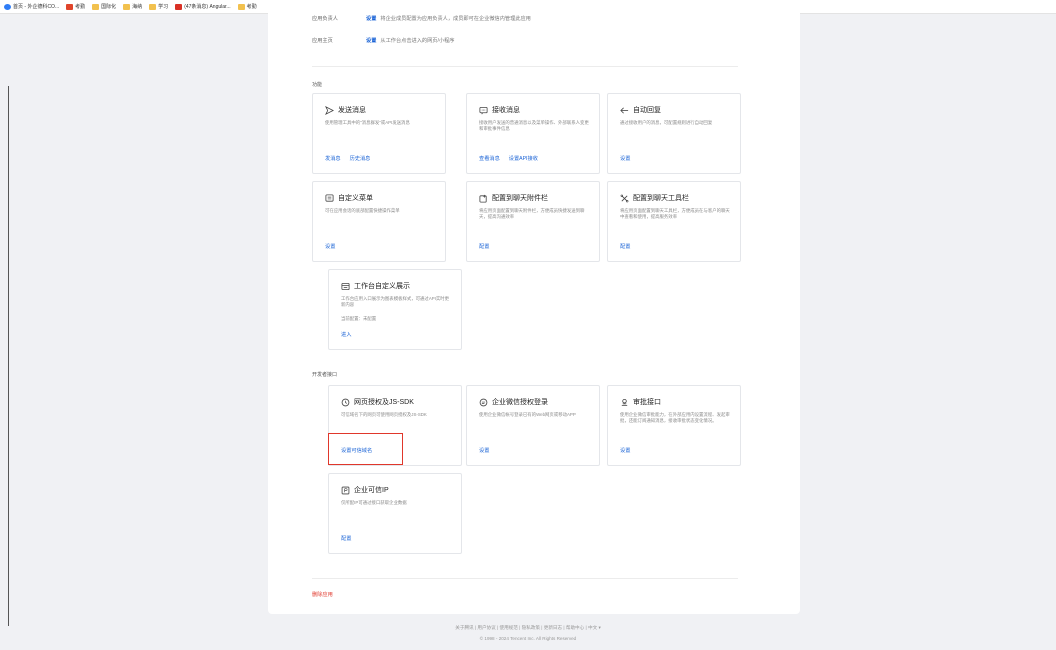  What do you see at coordinates (371, 490) in the screenshot?
I see `tile-title: 企业可信IP` at bounding box center [371, 490].